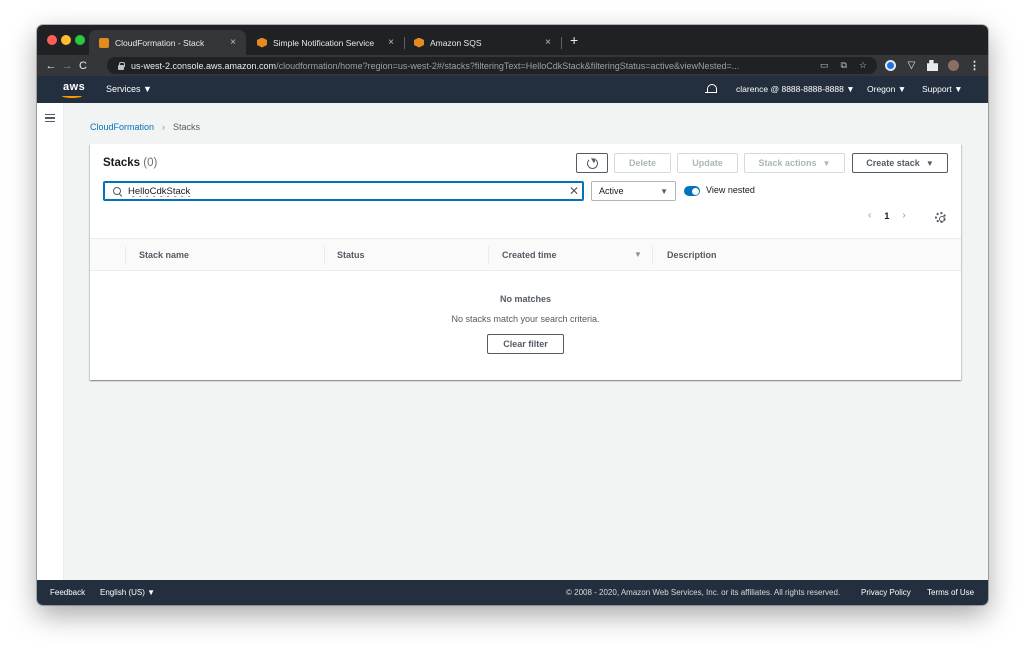 The height and width of the screenshot is (653, 1024). What do you see at coordinates (525, 344) in the screenshot?
I see `clear-filter-button: Clear filter` at bounding box center [525, 344].